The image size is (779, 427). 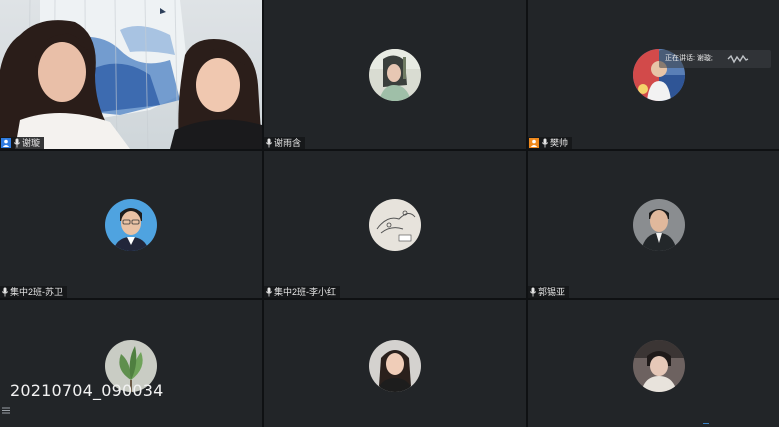 I want to click on participant-name-tag: 集中2班-苏卫, so click(x=34, y=292).